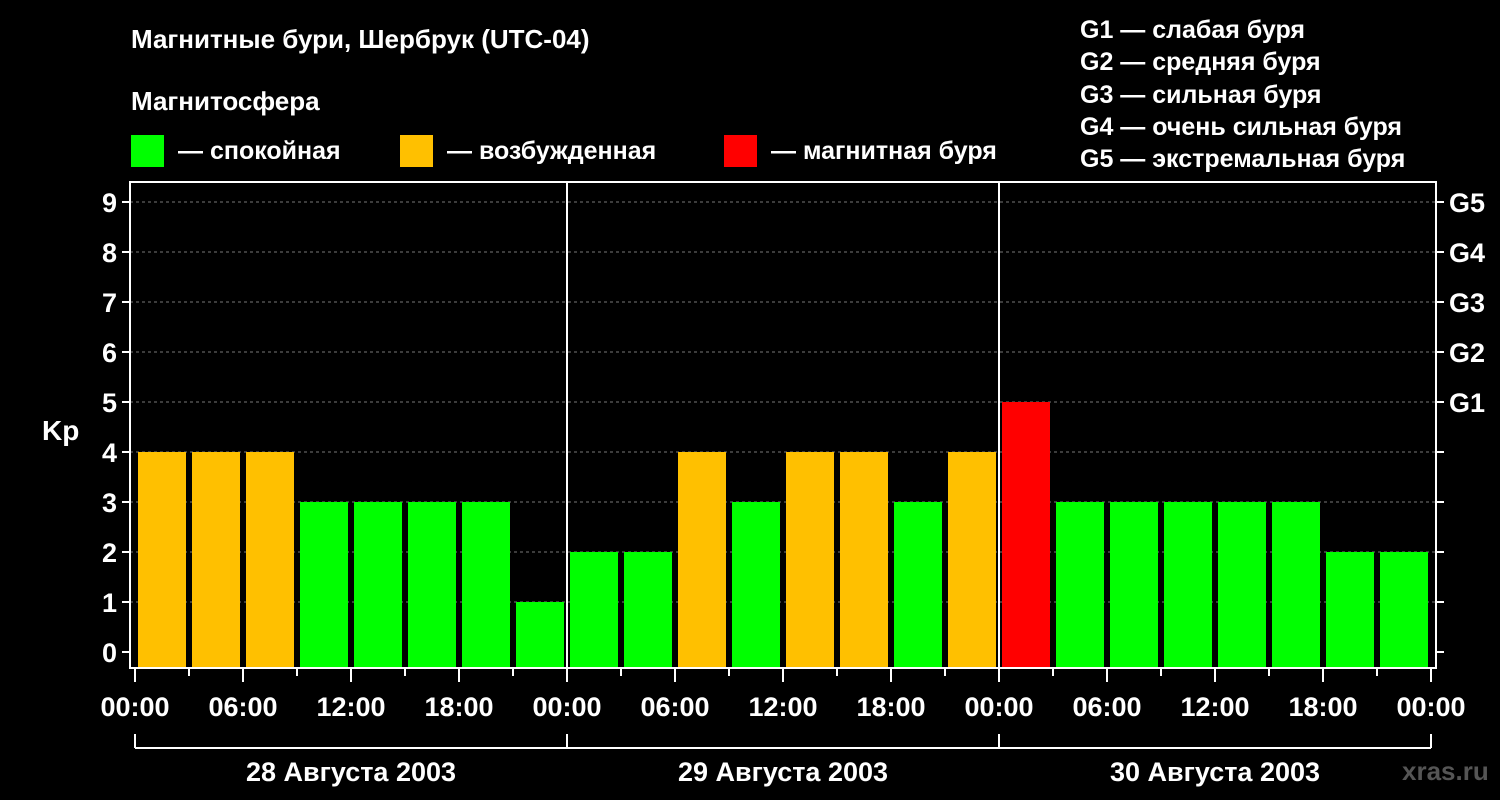 The height and width of the screenshot is (800, 1500). Describe the element at coordinates (1467, 403) in the screenshot. I see `g-scale-label-0: G1` at that location.